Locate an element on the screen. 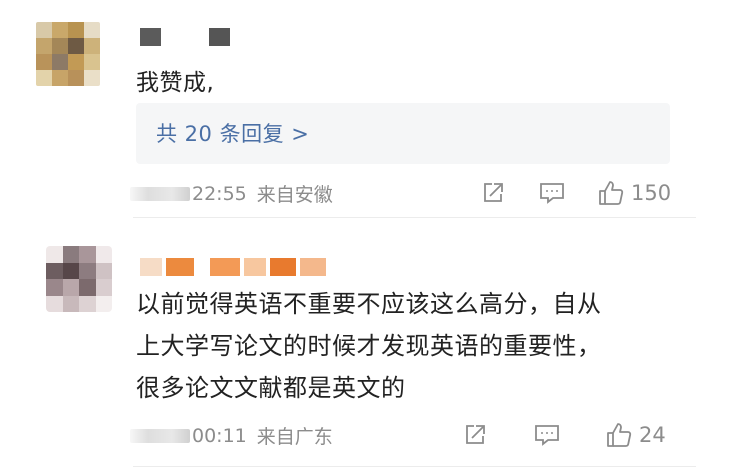 Image resolution: width=743 pixels, height=473 pixels. comment-text-line: 很多论文文献都是英文的 is located at coordinates (271, 388).